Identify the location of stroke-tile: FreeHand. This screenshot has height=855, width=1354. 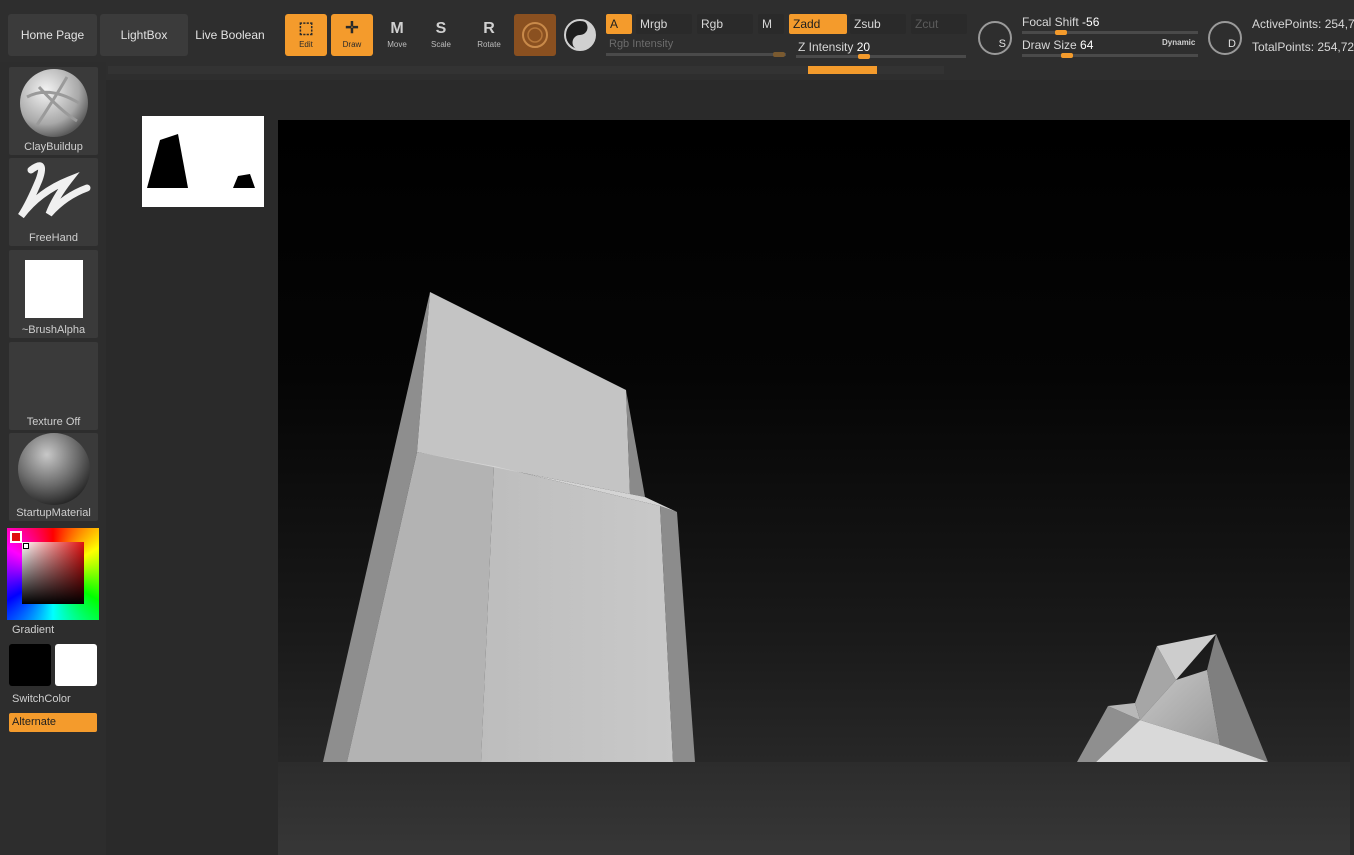
(53, 202).